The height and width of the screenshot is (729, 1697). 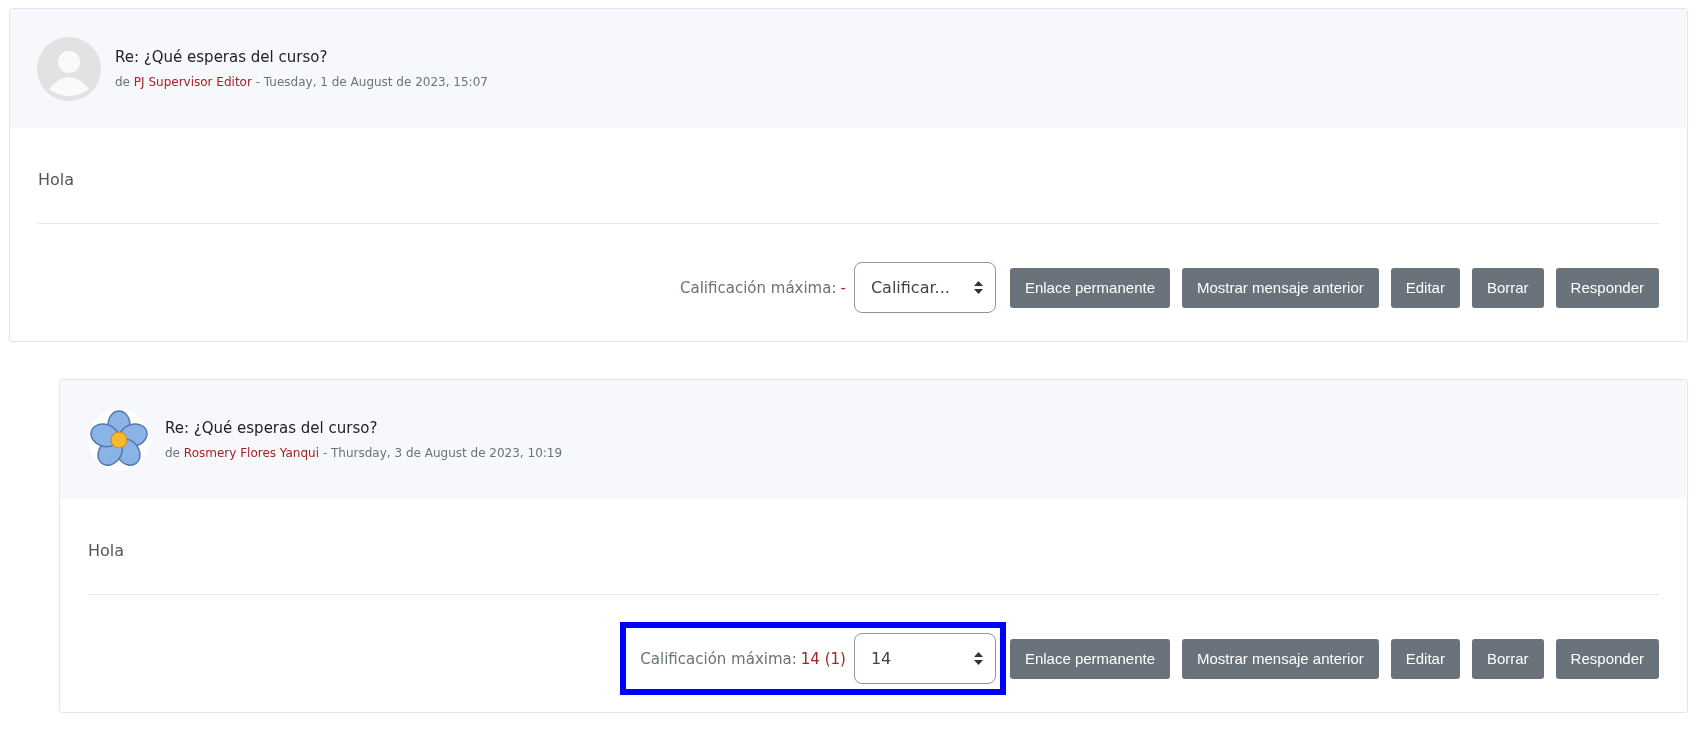 What do you see at coordinates (823, 658) in the screenshot?
I see `rating-value: 14 (1)` at bounding box center [823, 658].